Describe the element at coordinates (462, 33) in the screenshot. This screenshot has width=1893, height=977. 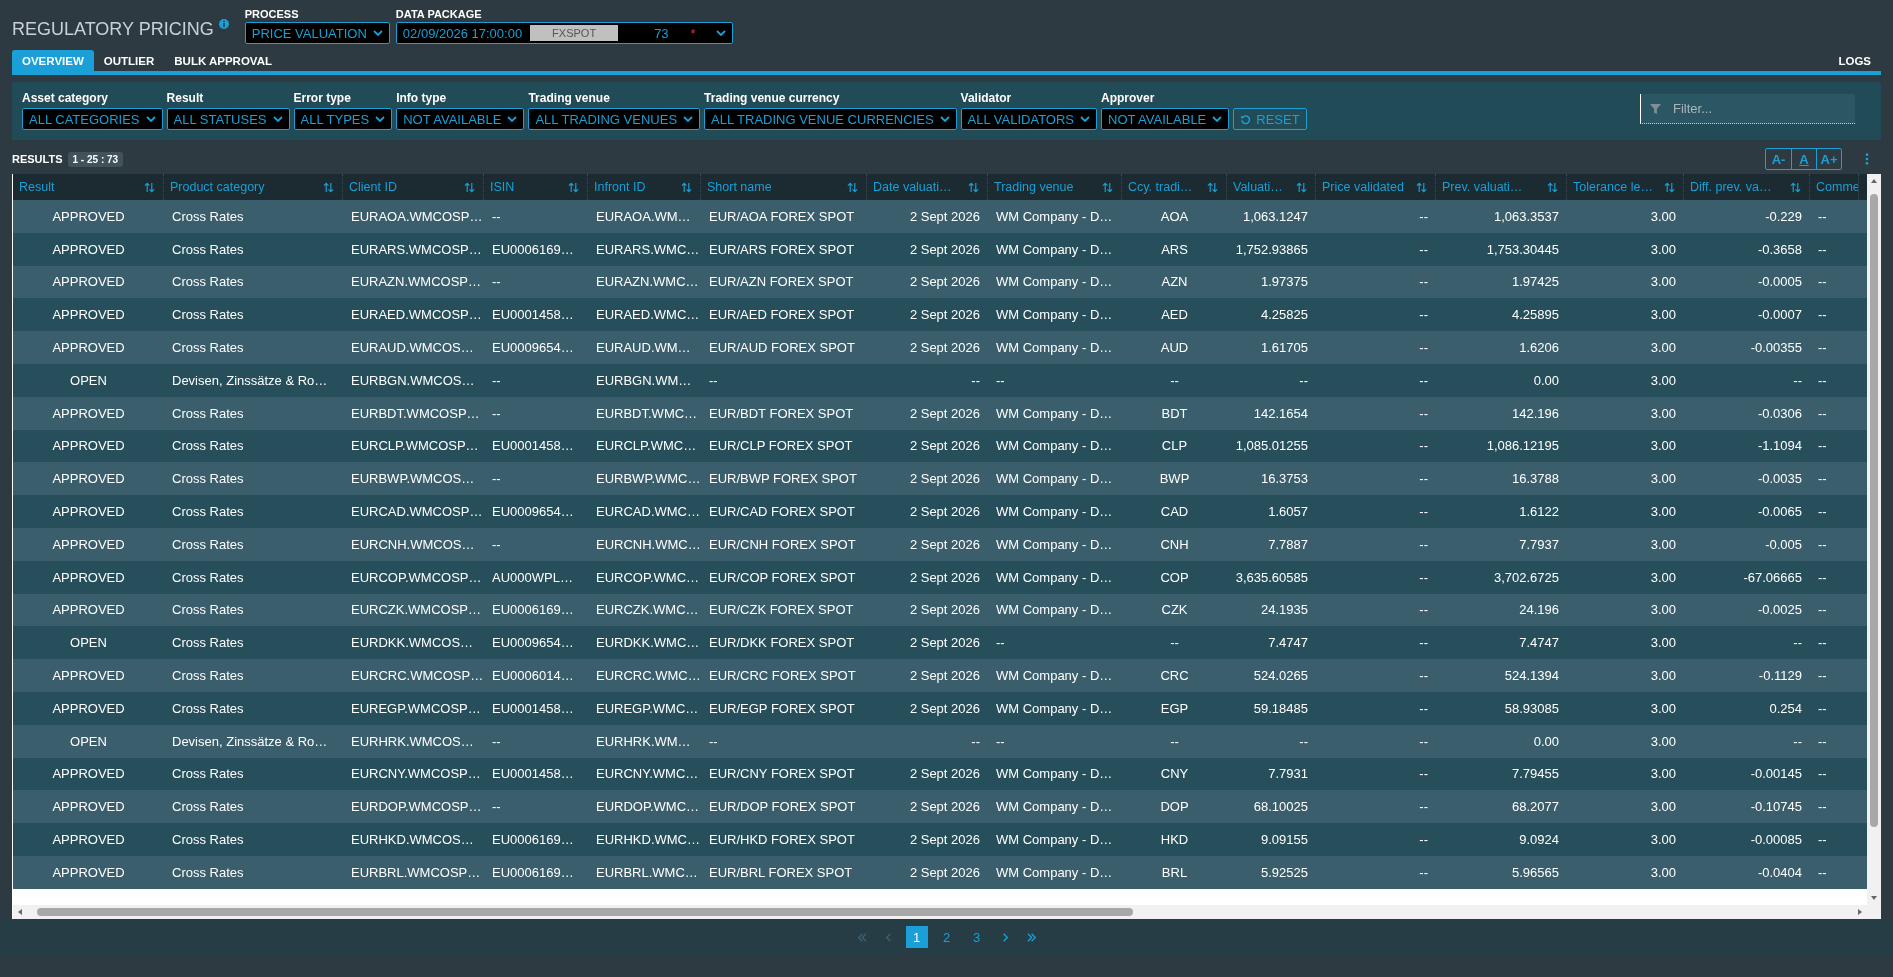
I see `package-date: 02/09/2026 17:00:00` at that location.